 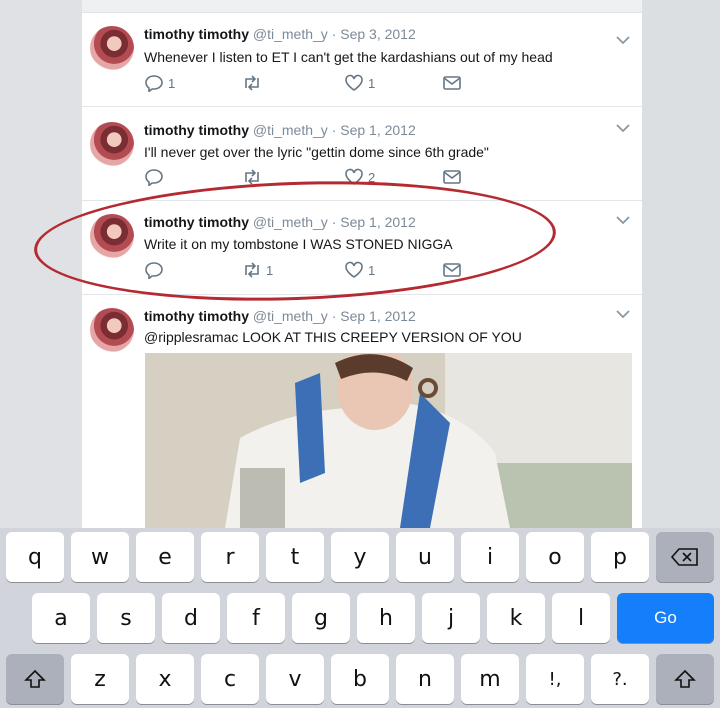 I want to click on shift-key-left, so click(x=35, y=679).